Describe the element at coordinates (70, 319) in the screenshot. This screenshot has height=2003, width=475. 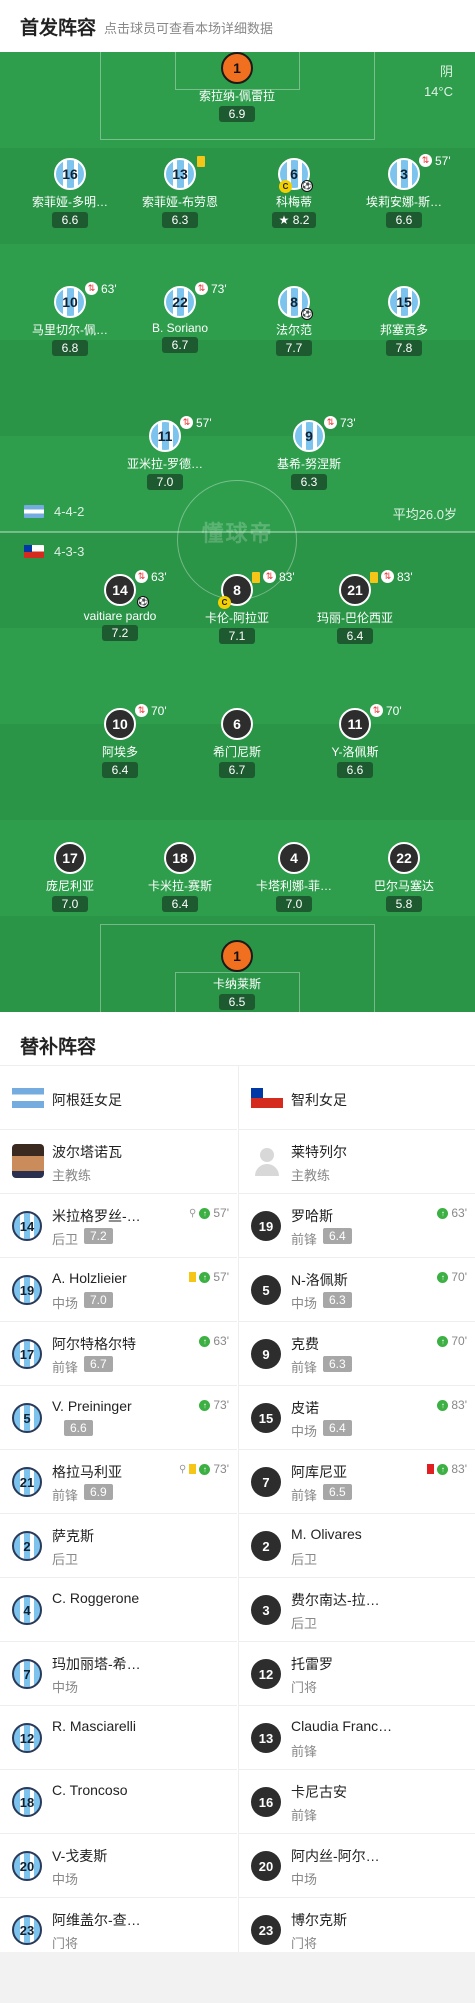
I see `player-home-10: 10 ⇅ 63' 马里切尔-佩… 6.8` at that location.